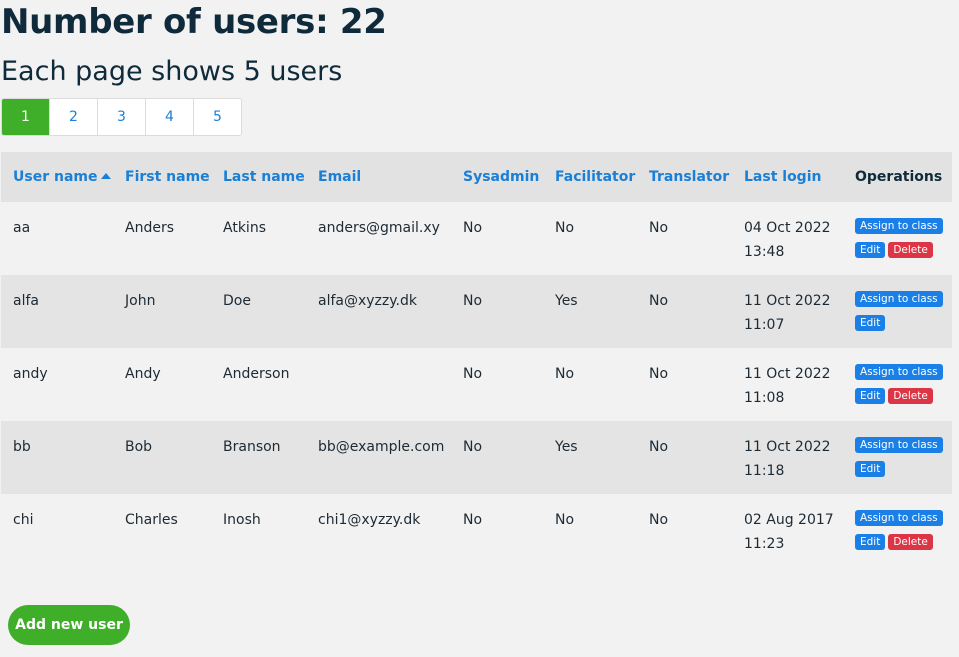 The height and width of the screenshot is (657, 959). What do you see at coordinates (57, 530) in the screenshot?
I see `cell-username: chi` at bounding box center [57, 530].